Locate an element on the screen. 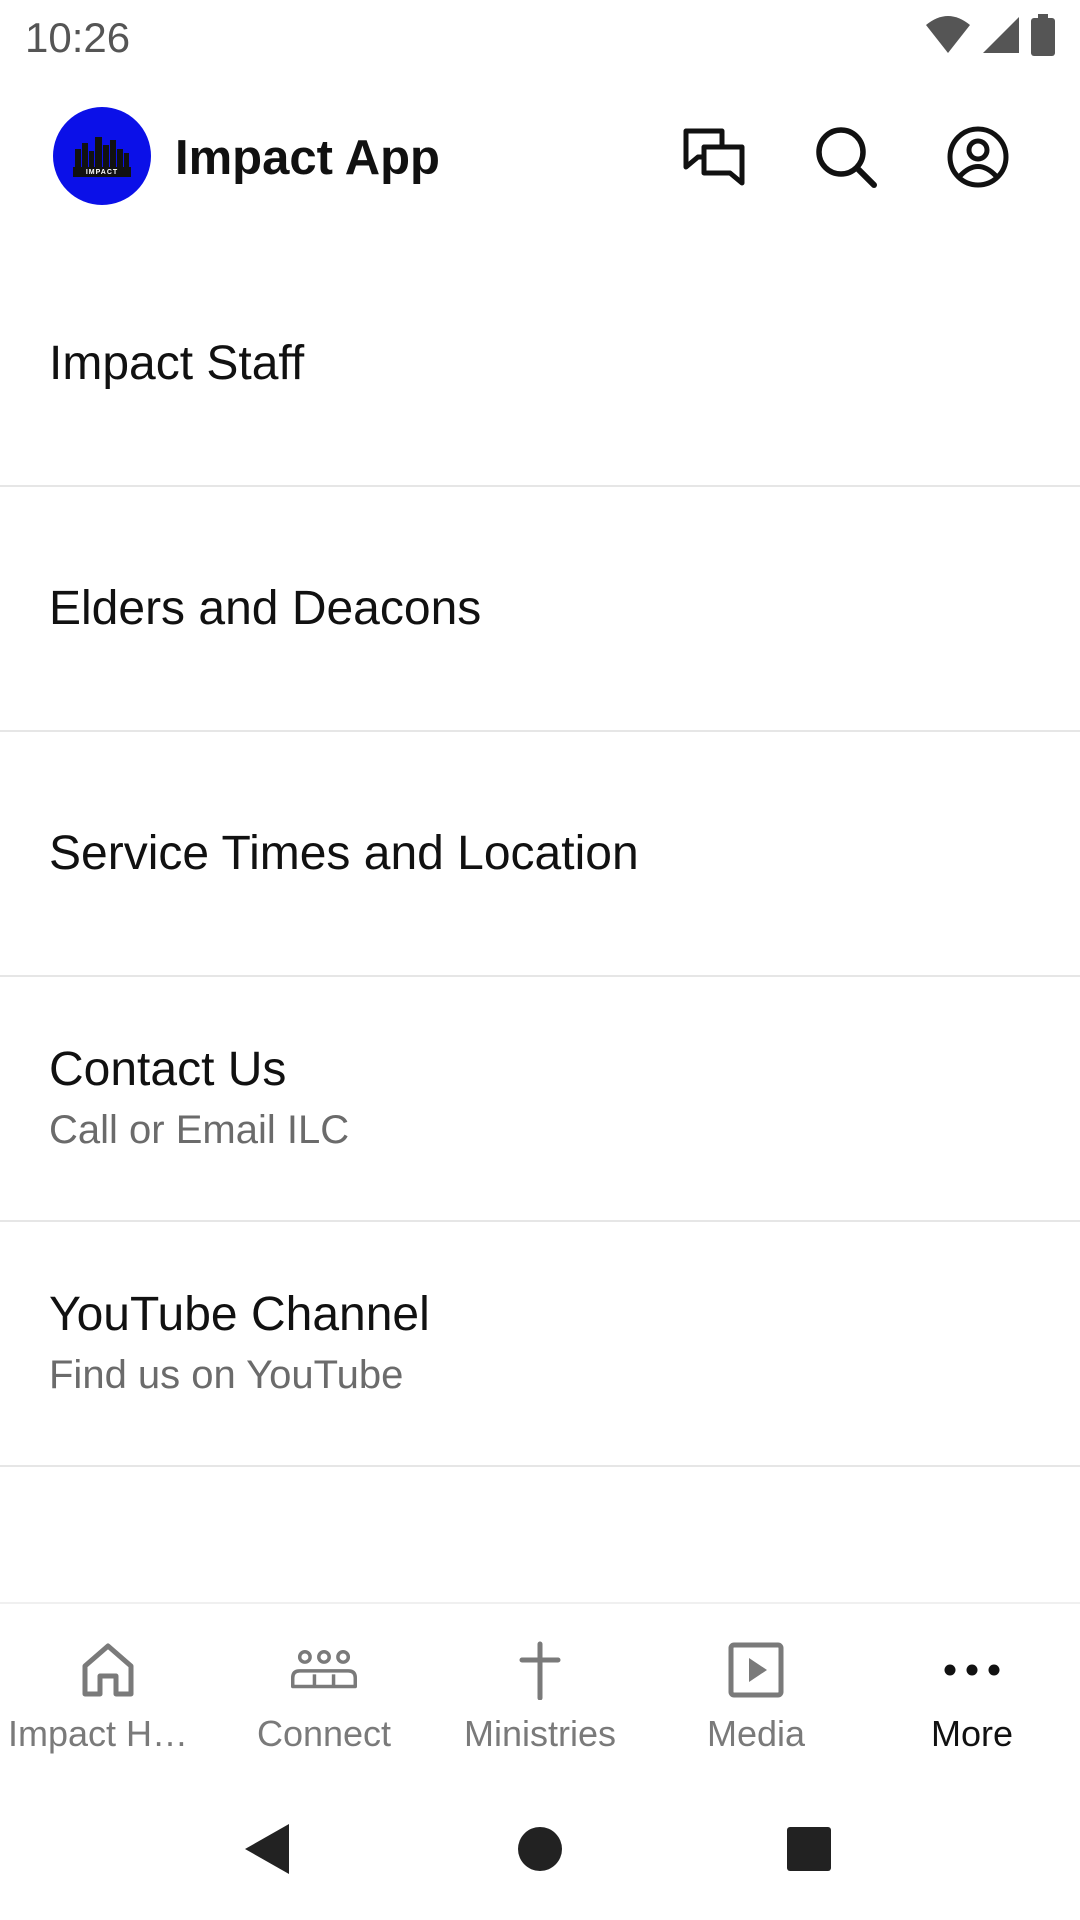  home-icon is located at coordinates (108, 1670).